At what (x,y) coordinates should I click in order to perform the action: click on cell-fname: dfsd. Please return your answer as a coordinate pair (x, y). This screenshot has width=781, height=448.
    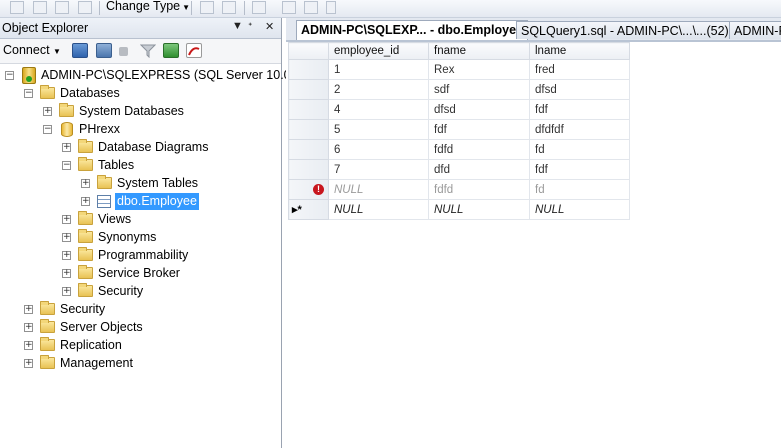
    Looking at the image, I should click on (479, 109).